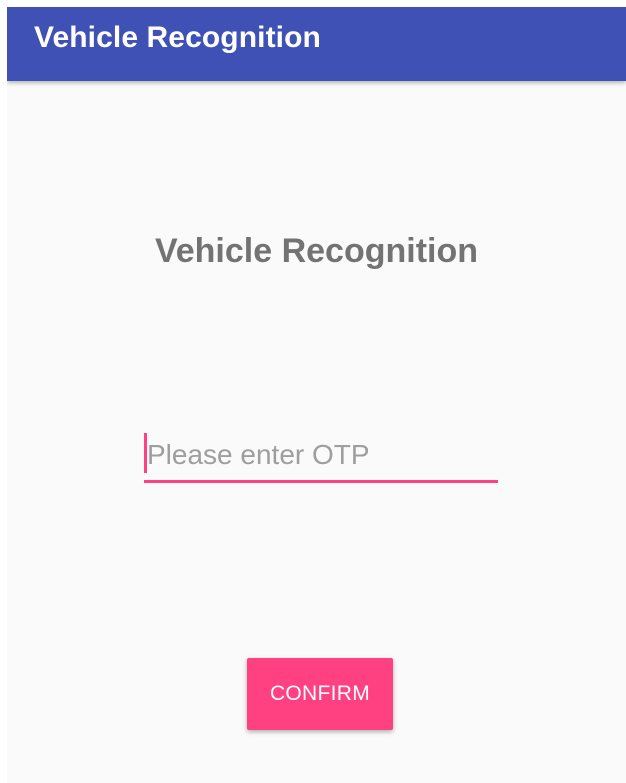  Describe the element at coordinates (177, 37) in the screenshot. I see `app-bar-title: Vehicle Recognition` at that location.